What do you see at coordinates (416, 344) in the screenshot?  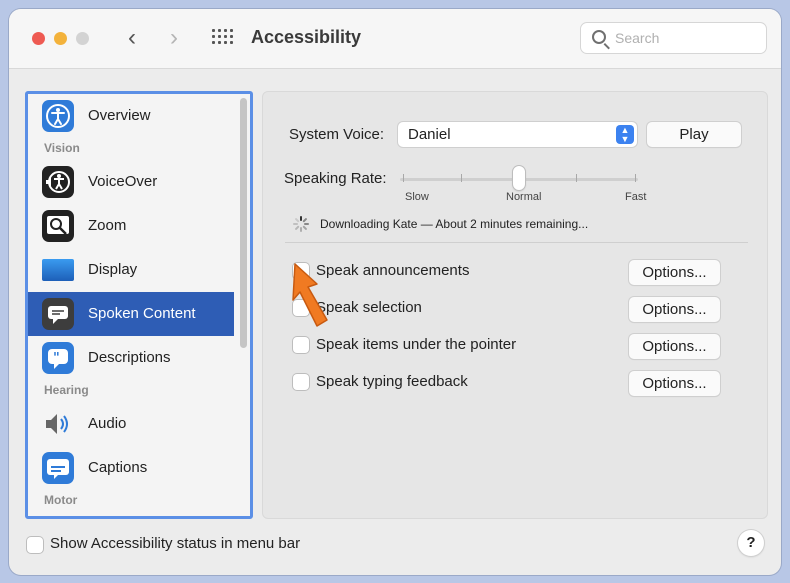 I see `option-label: Speak items under the pointer` at bounding box center [416, 344].